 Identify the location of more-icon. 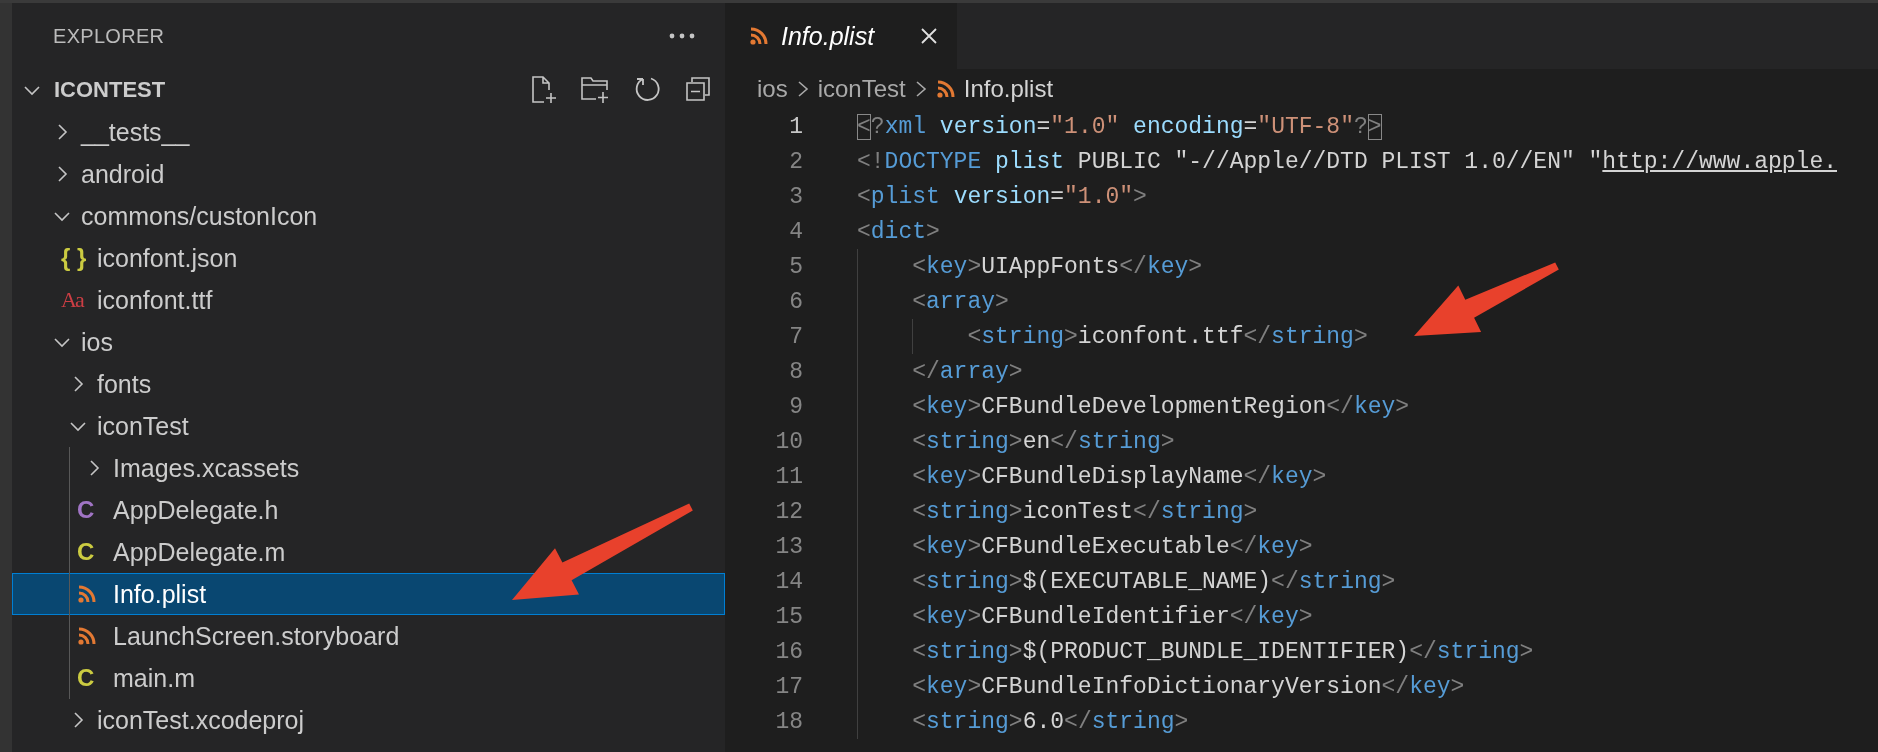
(682, 36).